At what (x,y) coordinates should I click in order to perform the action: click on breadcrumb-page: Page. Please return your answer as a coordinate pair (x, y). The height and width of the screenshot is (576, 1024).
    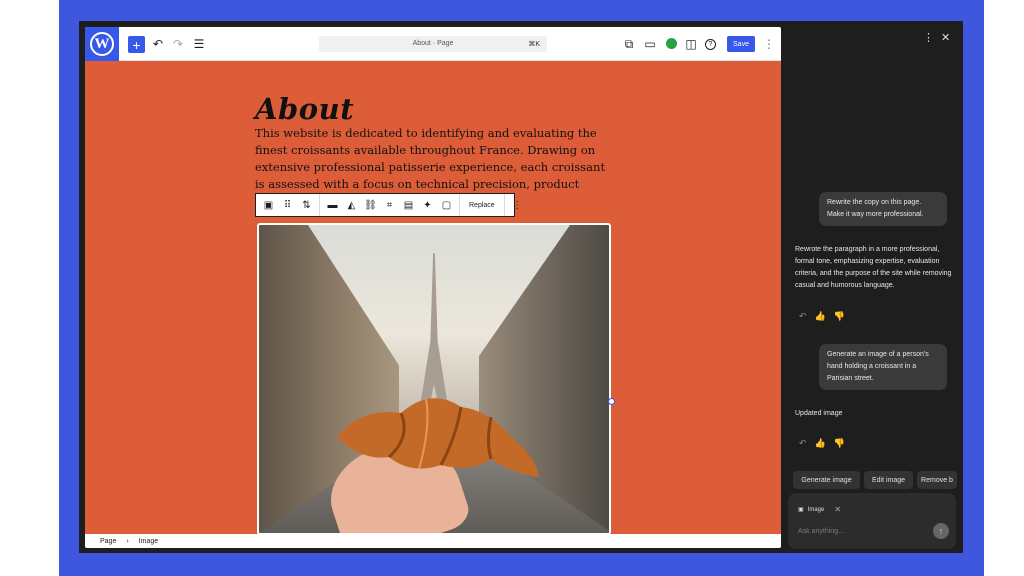
    Looking at the image, I should click on (108, 541).